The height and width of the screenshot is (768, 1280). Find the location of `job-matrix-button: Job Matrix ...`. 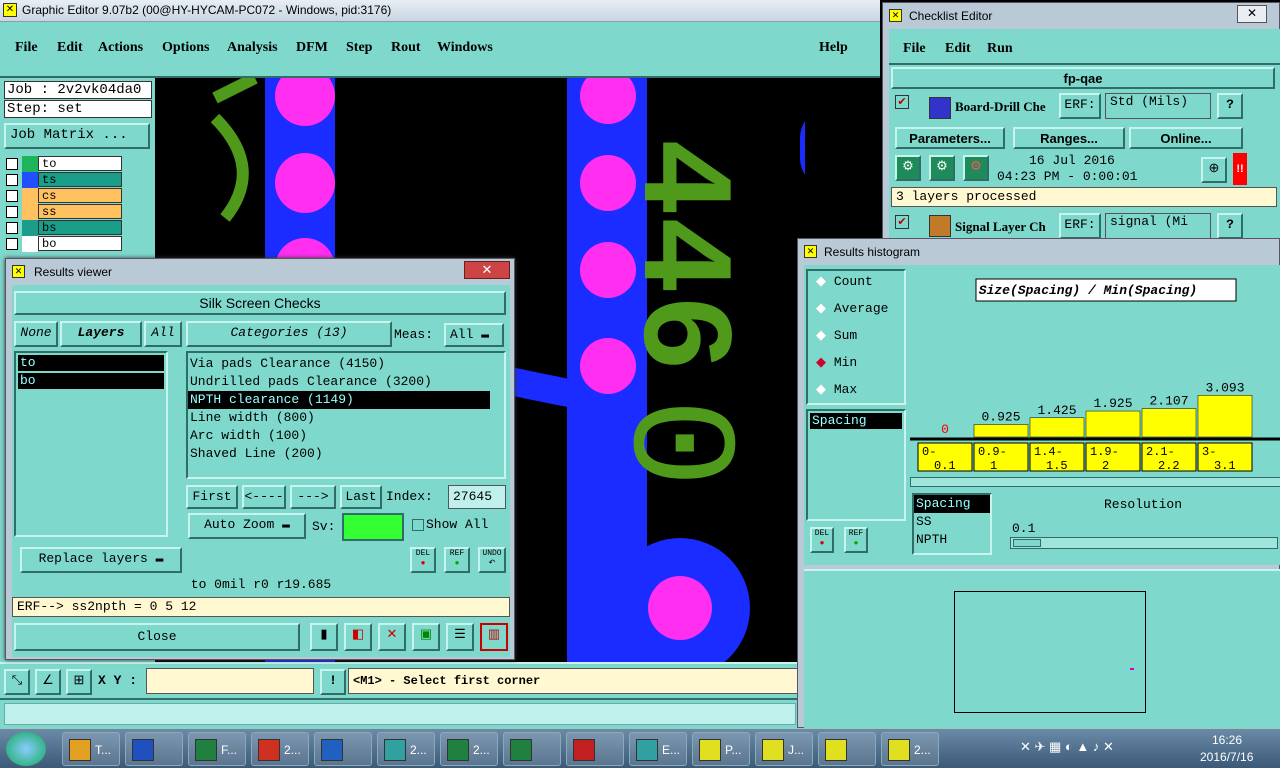

job-matrix-button: Job Matrix ... is located at coordinates (77, 136).